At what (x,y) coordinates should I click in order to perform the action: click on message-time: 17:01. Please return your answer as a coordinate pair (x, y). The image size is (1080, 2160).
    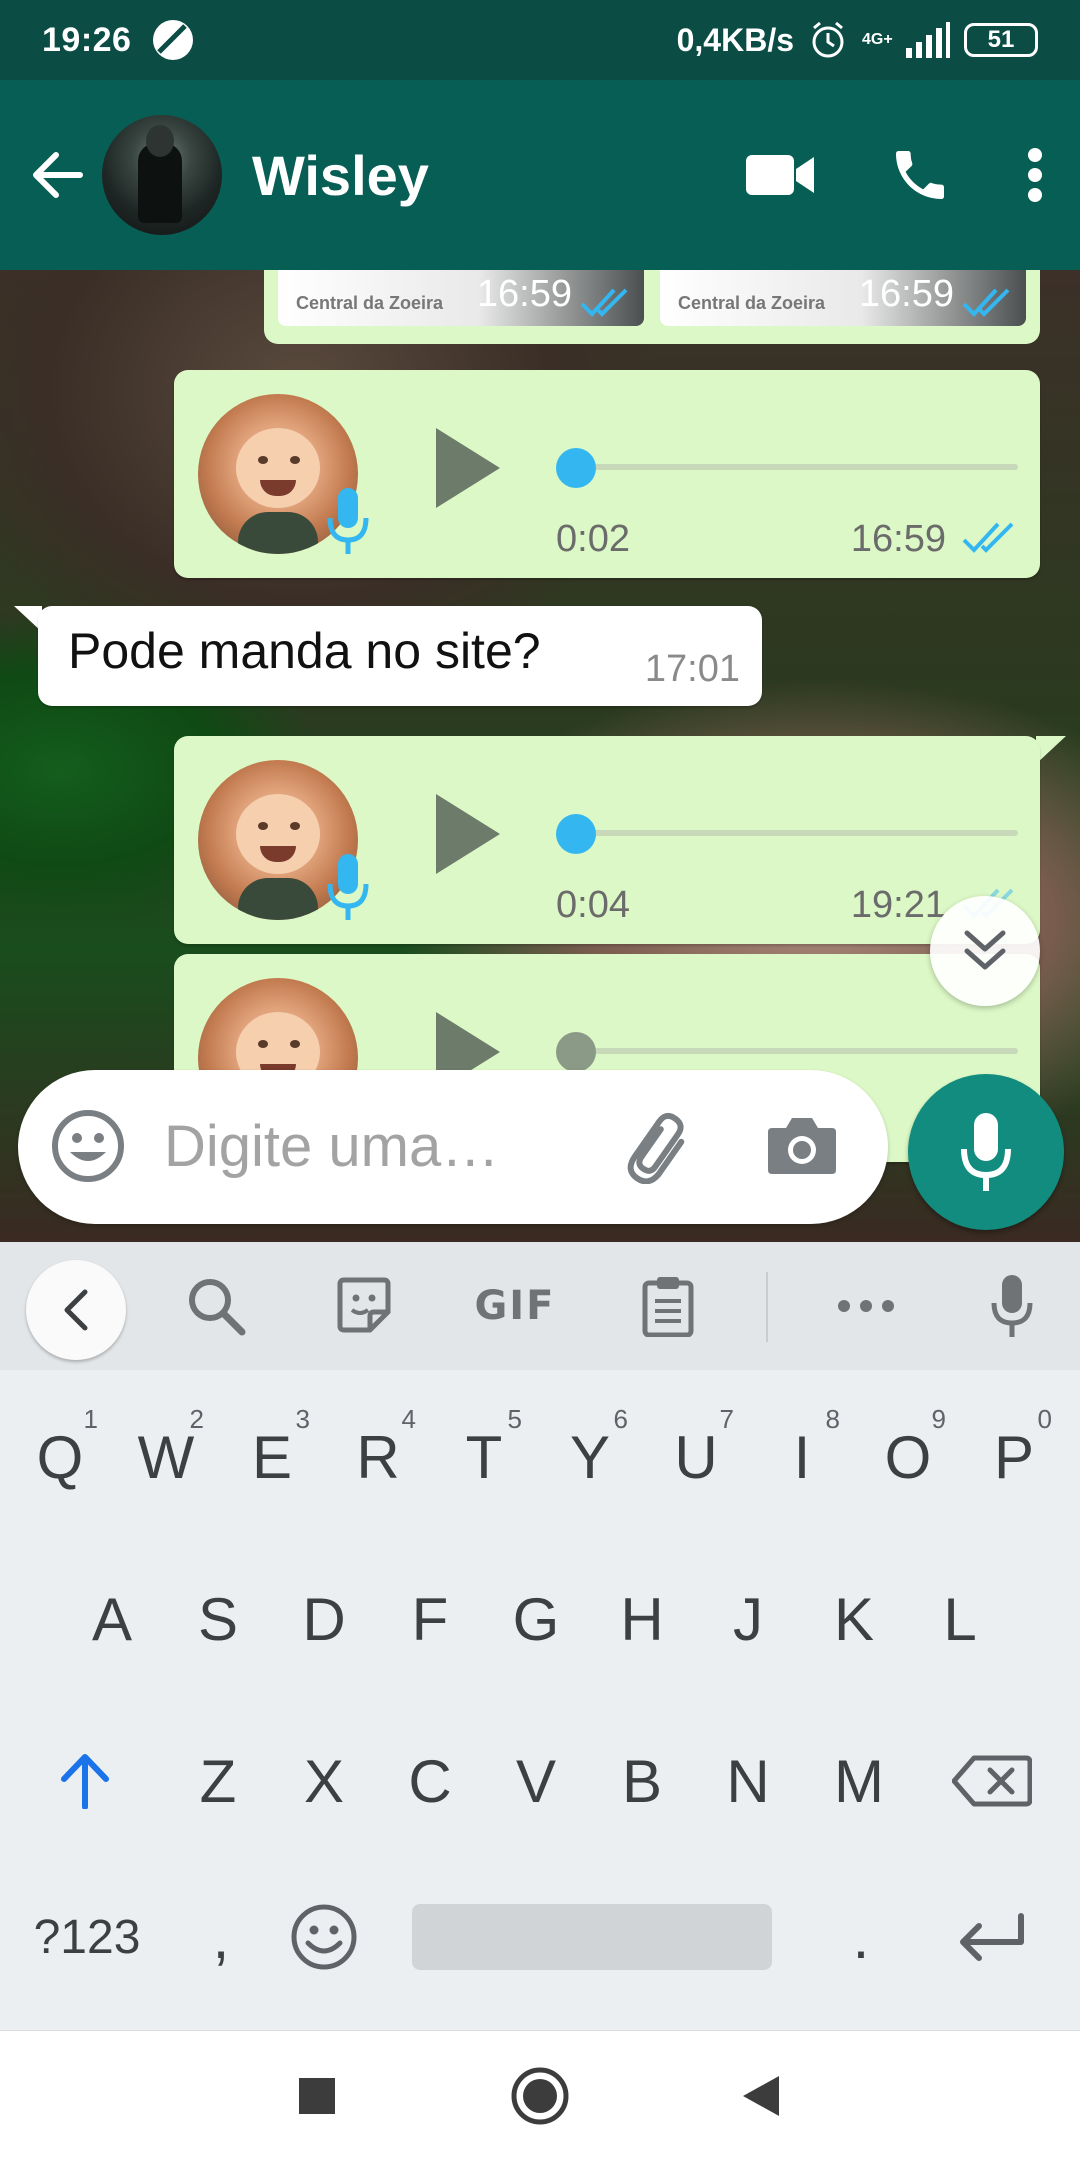
    Looking at the image, I should click on (692, 669).